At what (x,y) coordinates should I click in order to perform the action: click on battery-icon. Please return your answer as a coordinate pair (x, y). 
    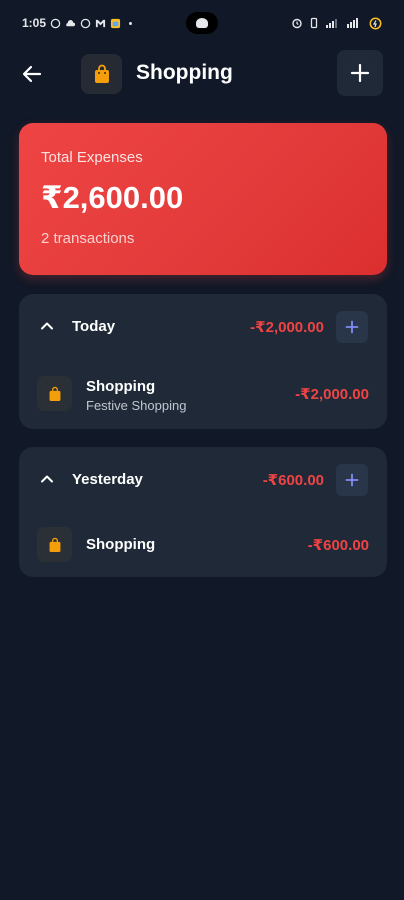
    Looking at the image, I should click on (375, 23).